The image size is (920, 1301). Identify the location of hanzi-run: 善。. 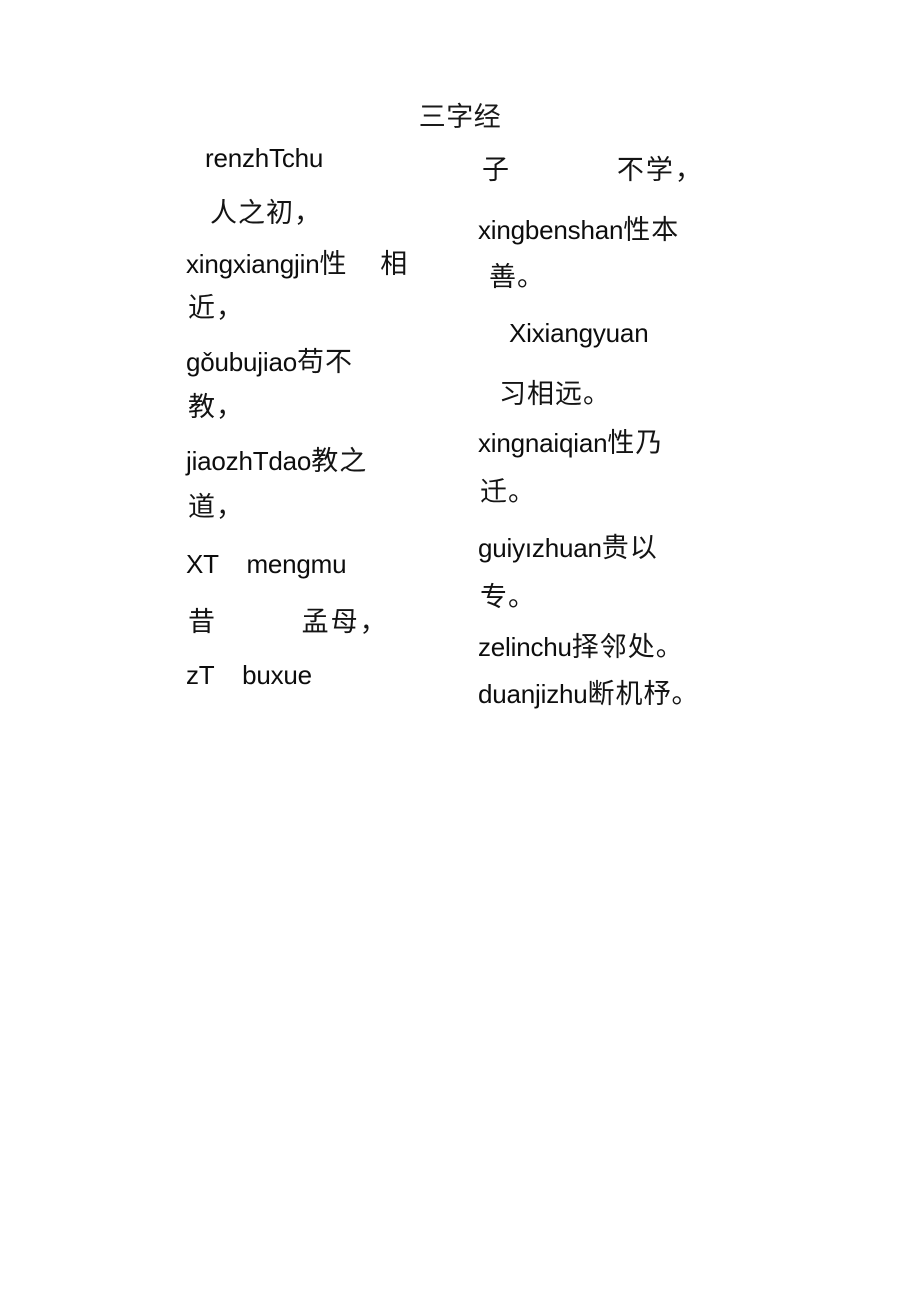
(517, 277).